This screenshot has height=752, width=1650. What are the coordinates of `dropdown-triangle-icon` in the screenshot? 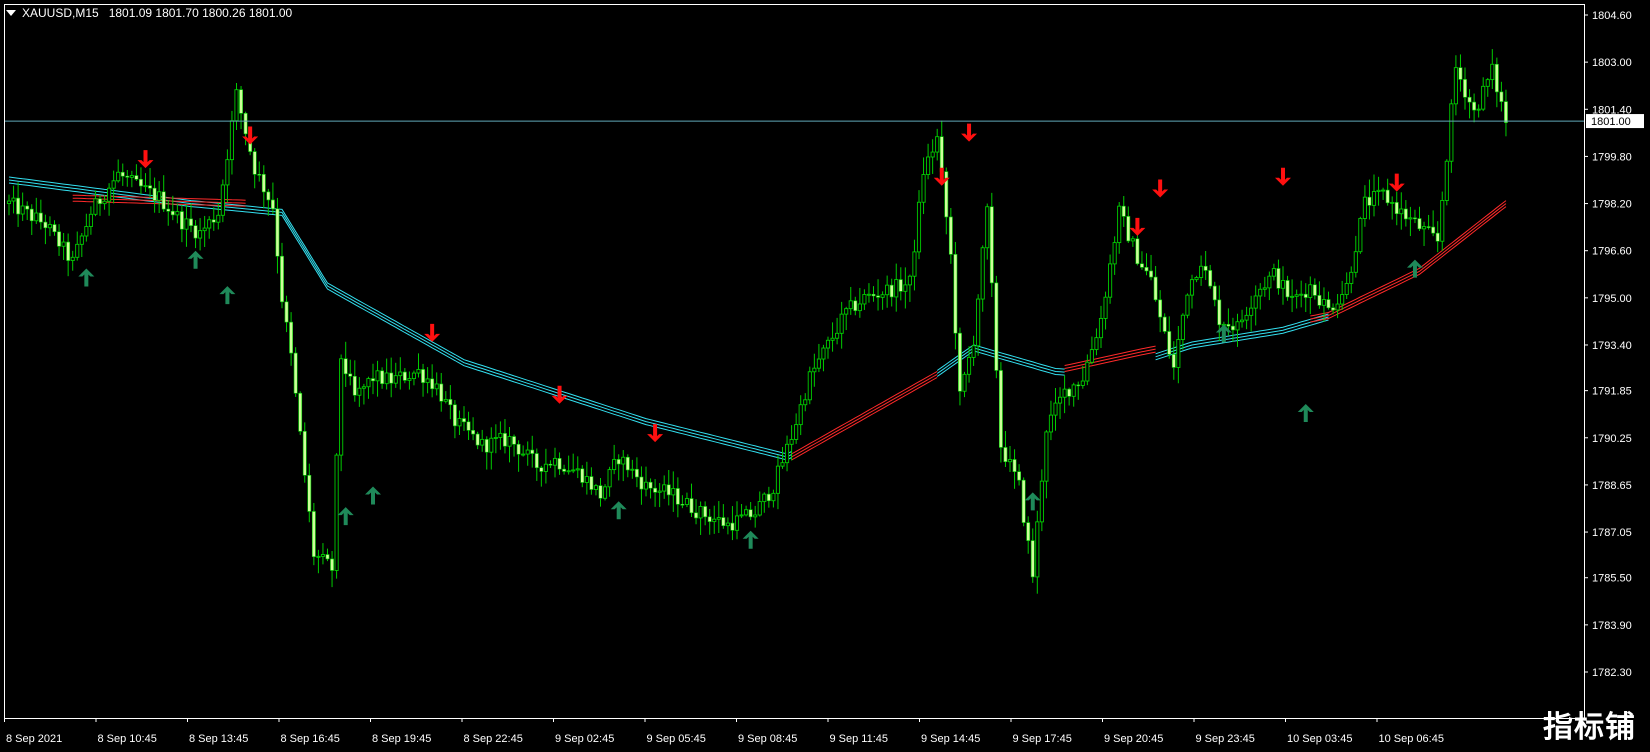 It's located at (11, 13).